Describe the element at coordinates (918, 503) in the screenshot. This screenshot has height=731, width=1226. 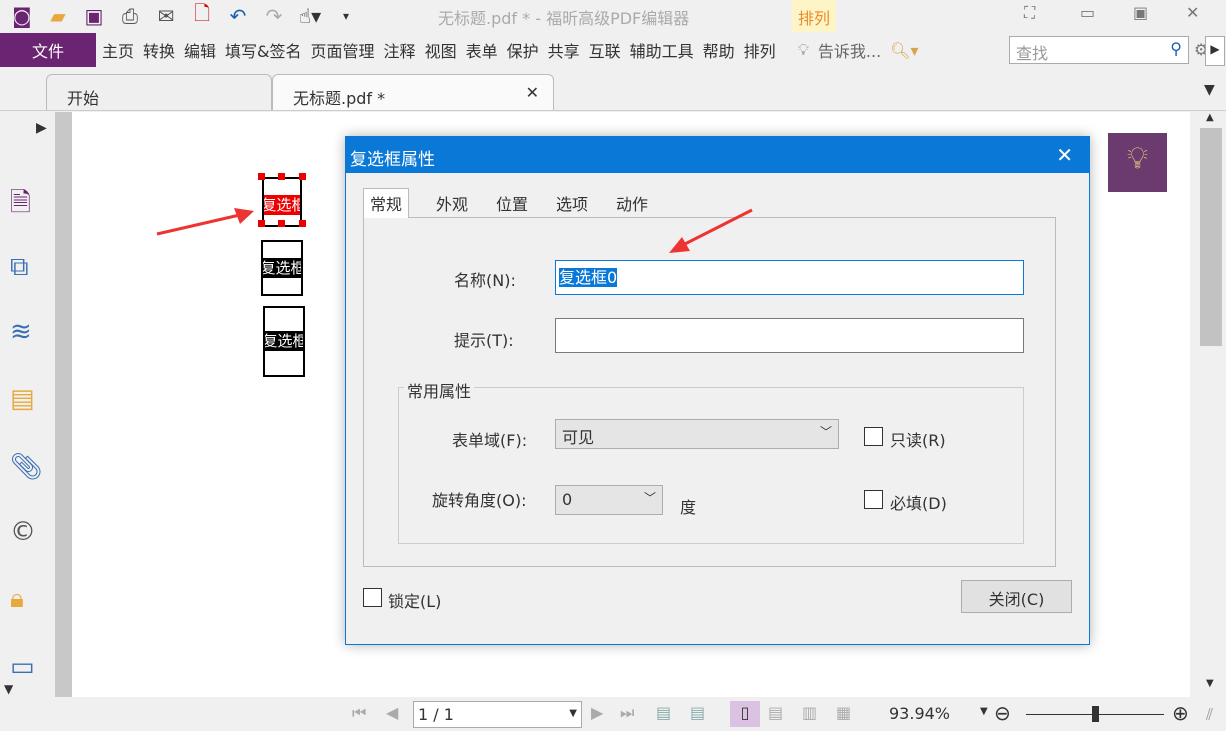
I see `required-label: 必填(D)` at that location.